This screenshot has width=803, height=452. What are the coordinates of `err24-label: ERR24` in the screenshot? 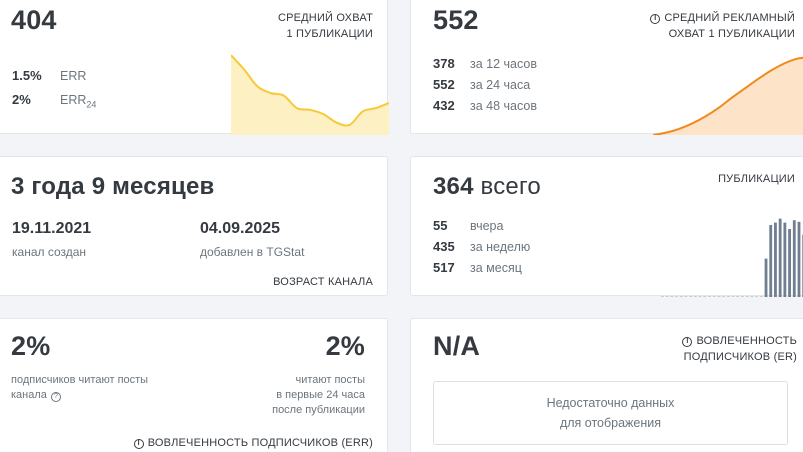 It's located at (78, 101).